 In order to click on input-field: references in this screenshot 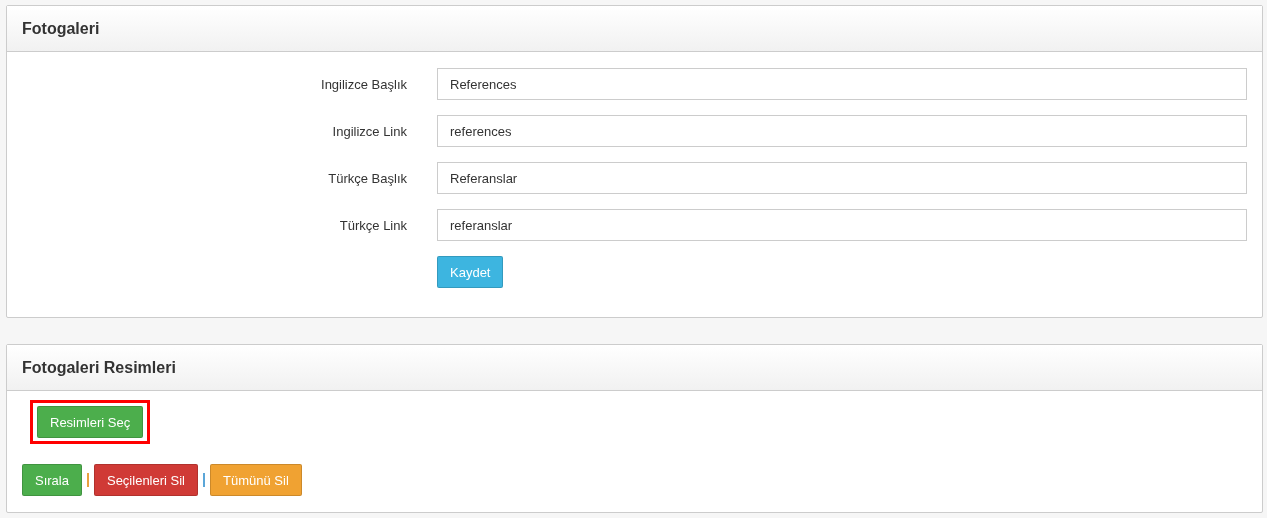, I will do `click(842, 131)`.